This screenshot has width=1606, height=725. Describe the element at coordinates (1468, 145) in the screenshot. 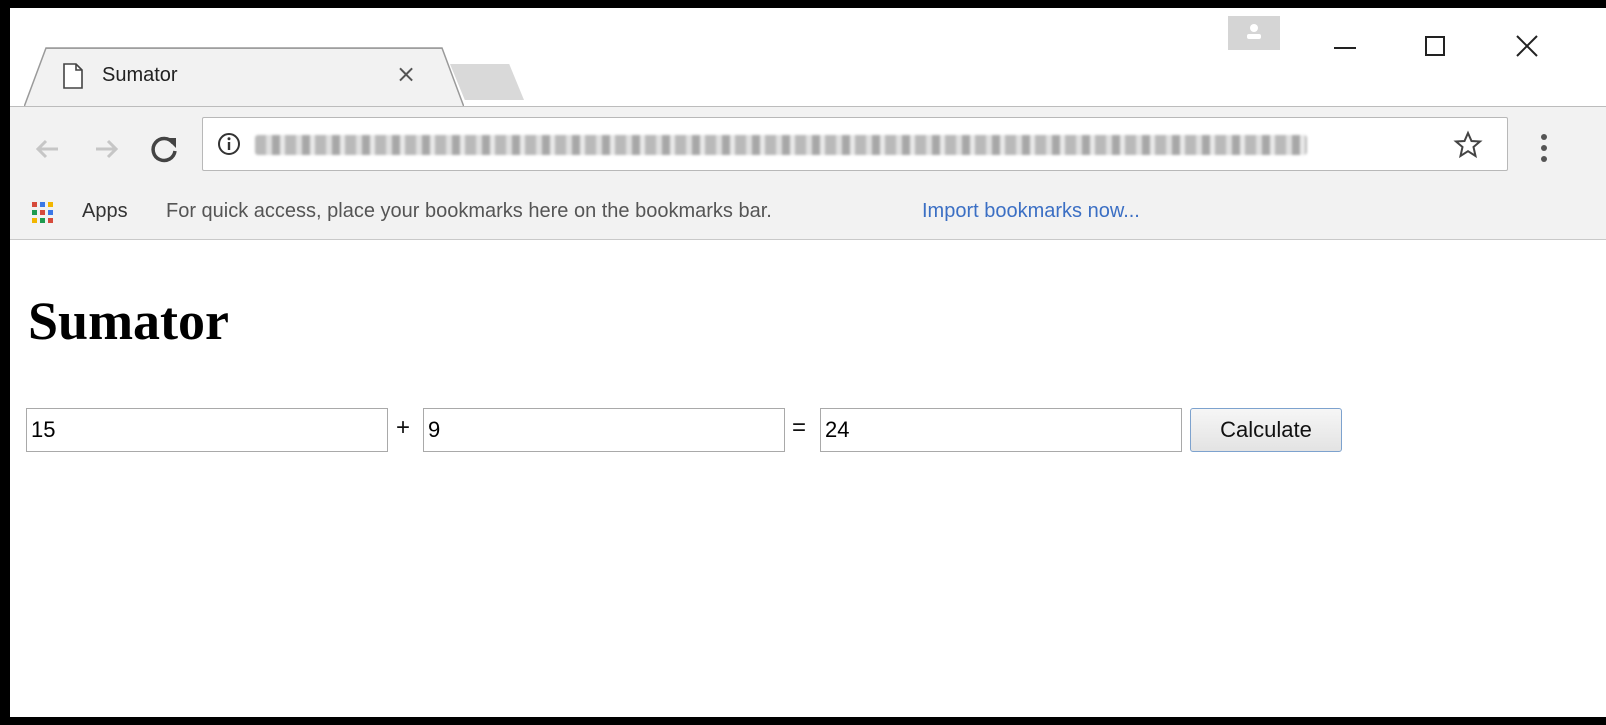

I see `bookmark-star-icon` at that location.